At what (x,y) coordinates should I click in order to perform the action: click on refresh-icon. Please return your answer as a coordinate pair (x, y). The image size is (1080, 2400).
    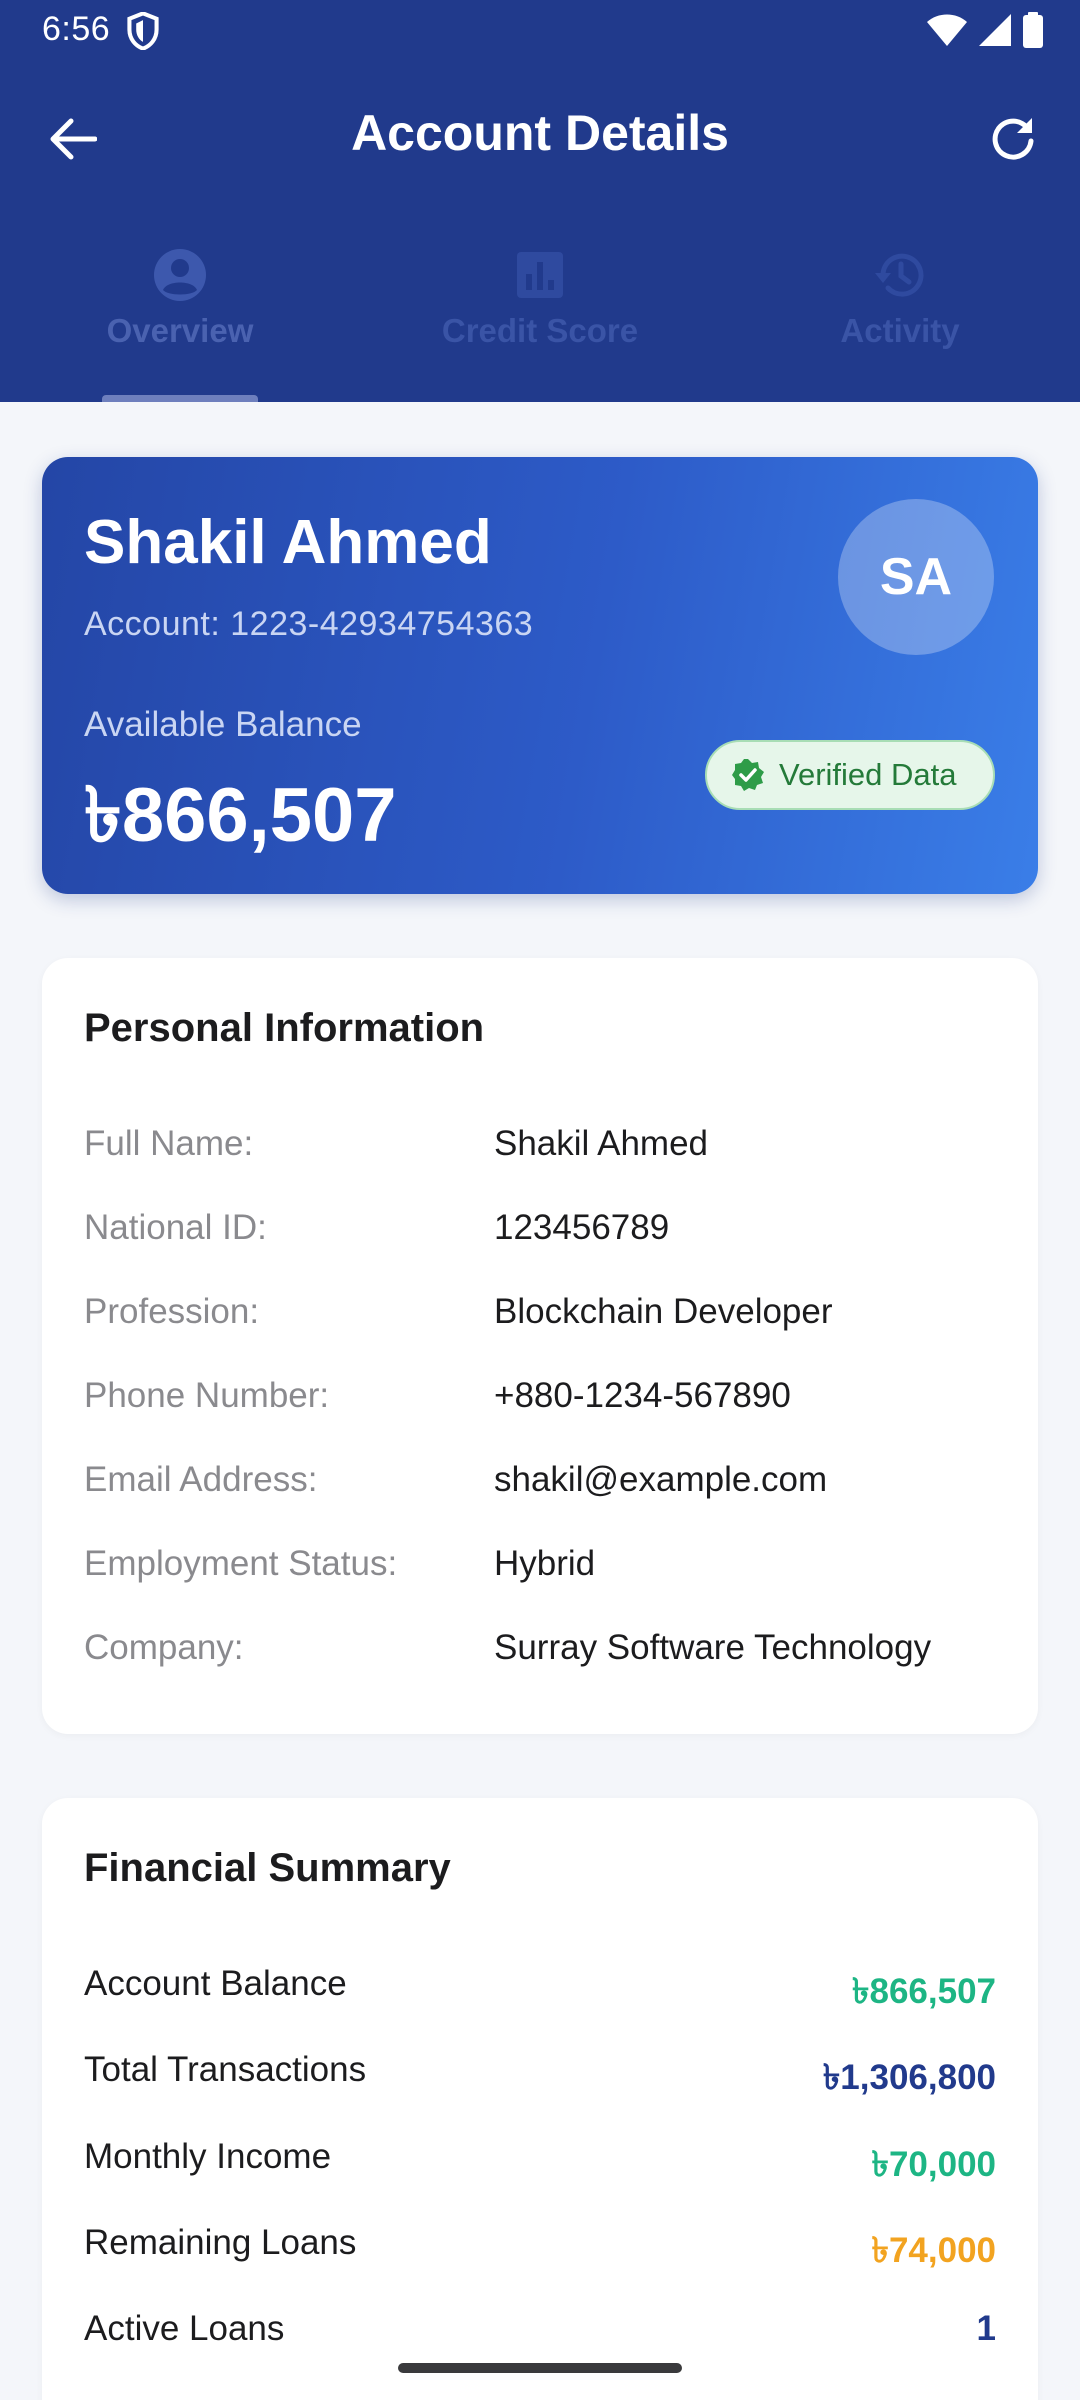
    Looking at the image, I should click on (1013, 139).